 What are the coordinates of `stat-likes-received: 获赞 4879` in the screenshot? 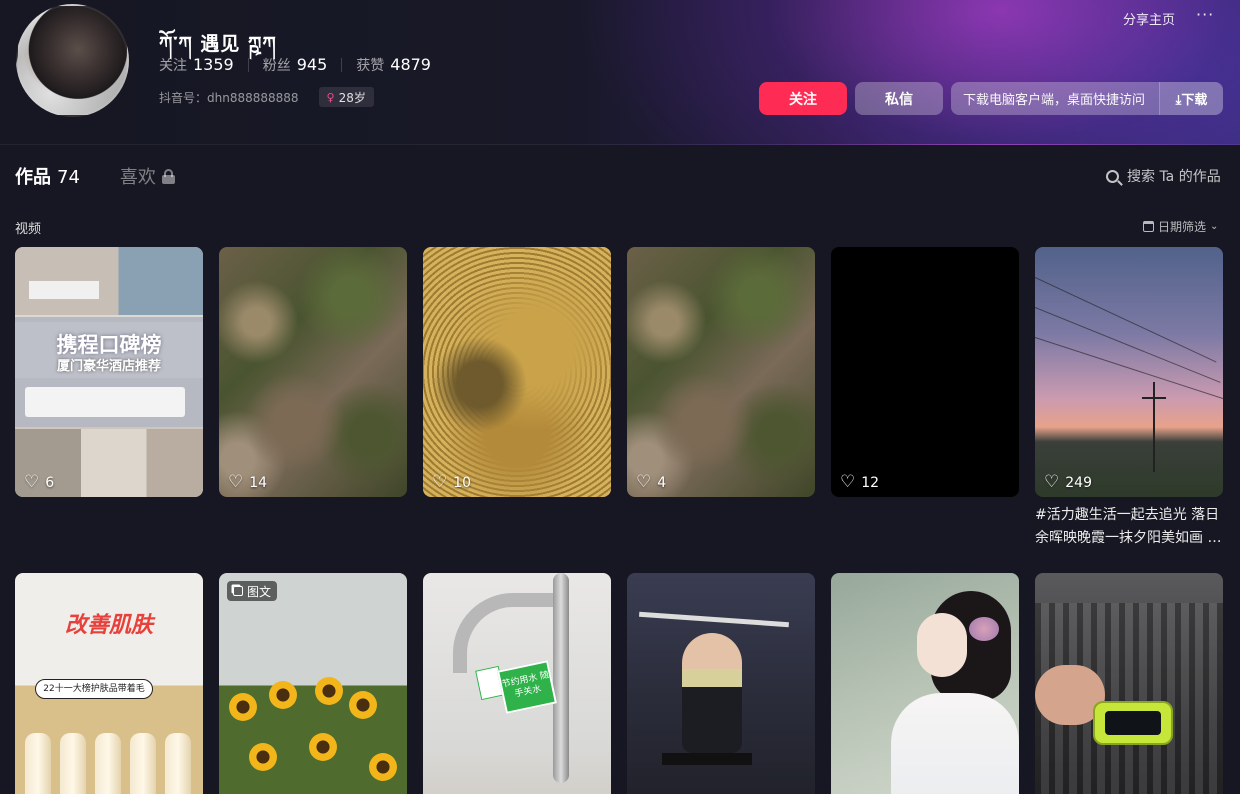 It's located at (393, 65).